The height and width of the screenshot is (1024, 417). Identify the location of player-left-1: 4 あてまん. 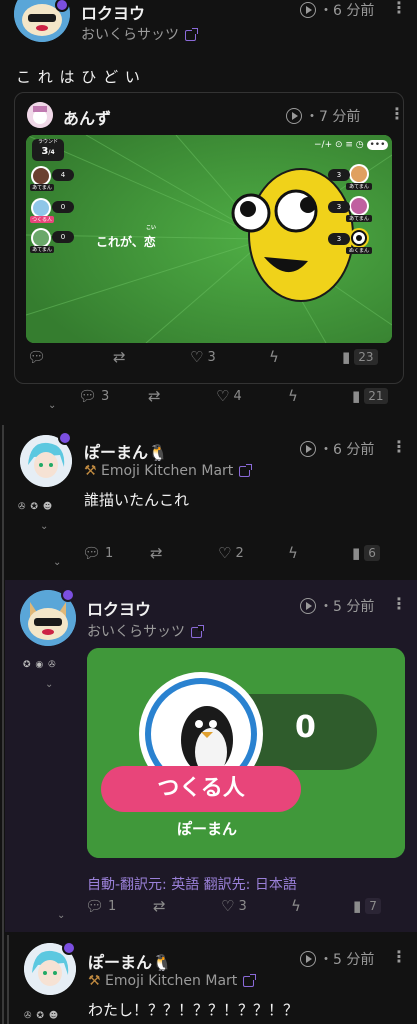
(52, 178).